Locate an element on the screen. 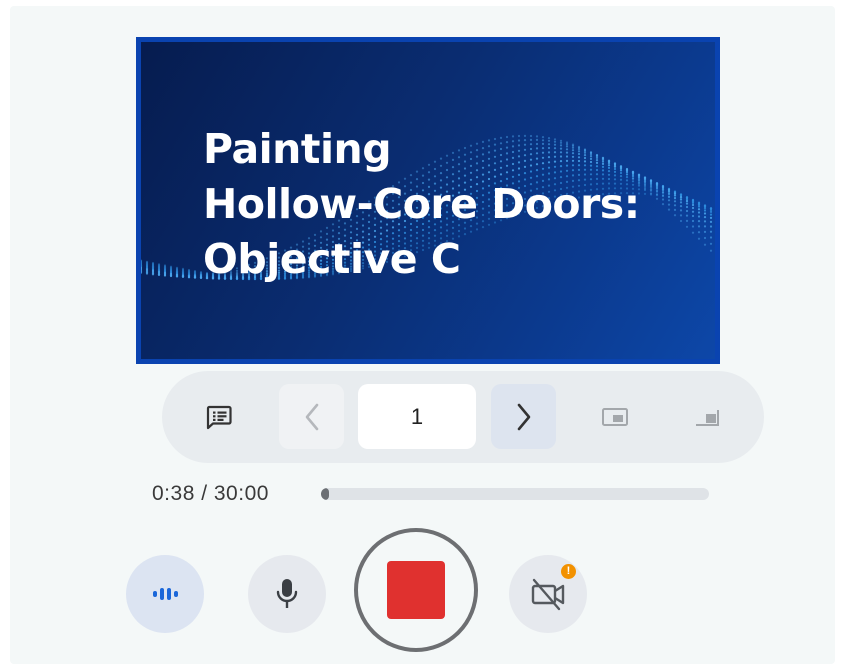 This screenshot has width=841, height=669. previous-slide-button is located at coordinates (311, 416).